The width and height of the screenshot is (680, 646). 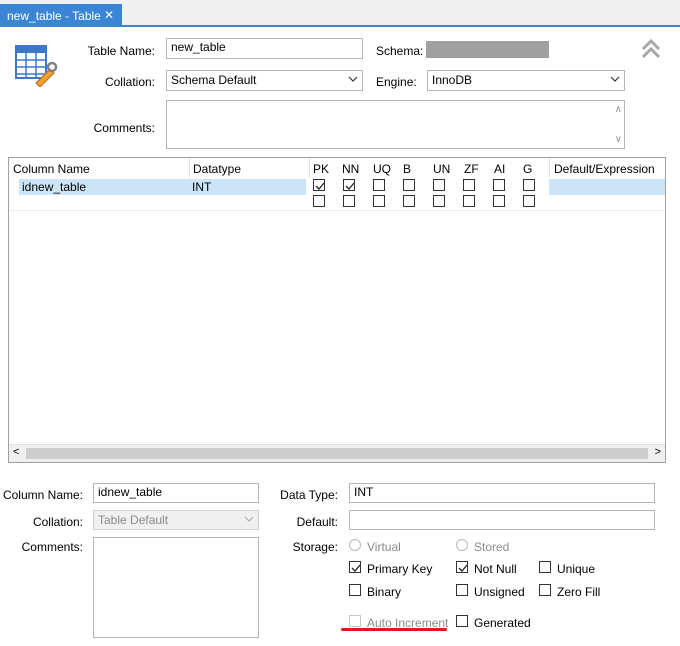 I want to click on highlight-underline, so click(x=394, y=629).